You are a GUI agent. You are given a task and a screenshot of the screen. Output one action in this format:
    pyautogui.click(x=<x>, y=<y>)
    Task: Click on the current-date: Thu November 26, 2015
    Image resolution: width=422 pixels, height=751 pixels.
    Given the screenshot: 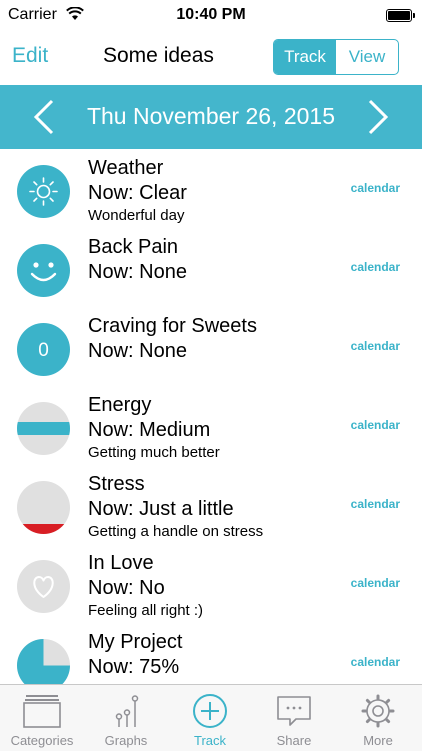 What is the action you would take?
    pyautogui.click(x=211, y=116)
    